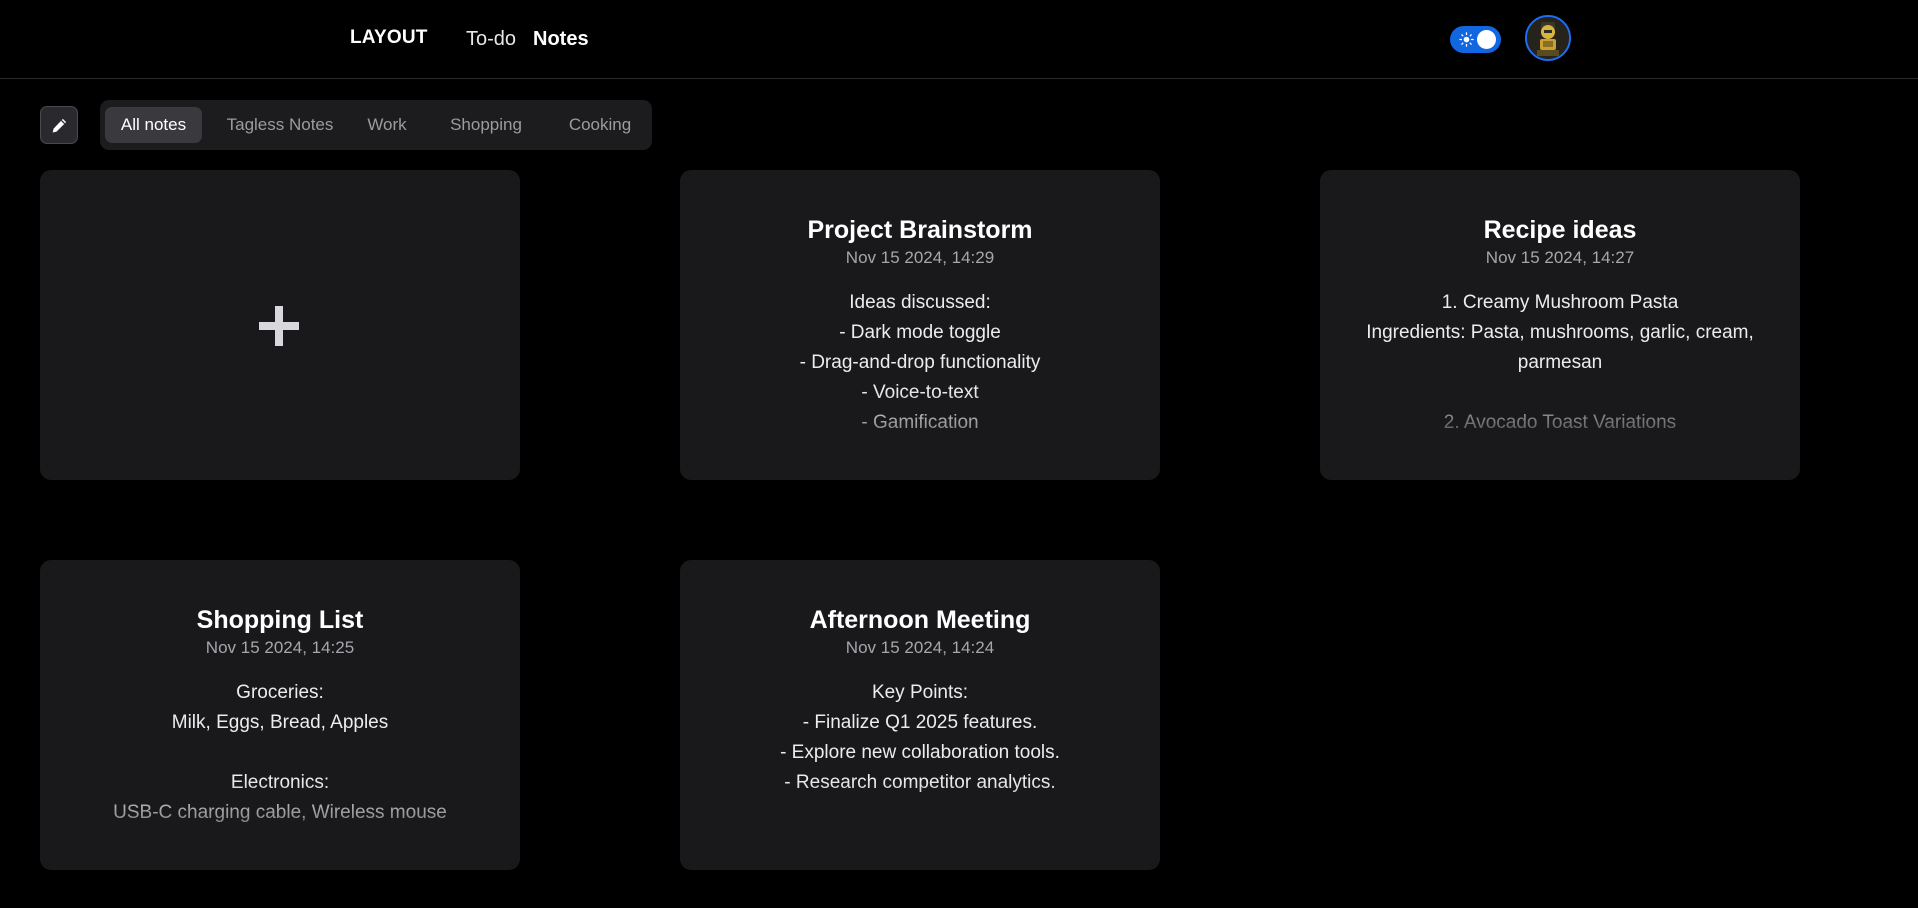  What do you see at coordinates (920, 752) in the screenshot?
I see `note-line: - Explore new collaboration tools.` at bounding box center [920, 752].